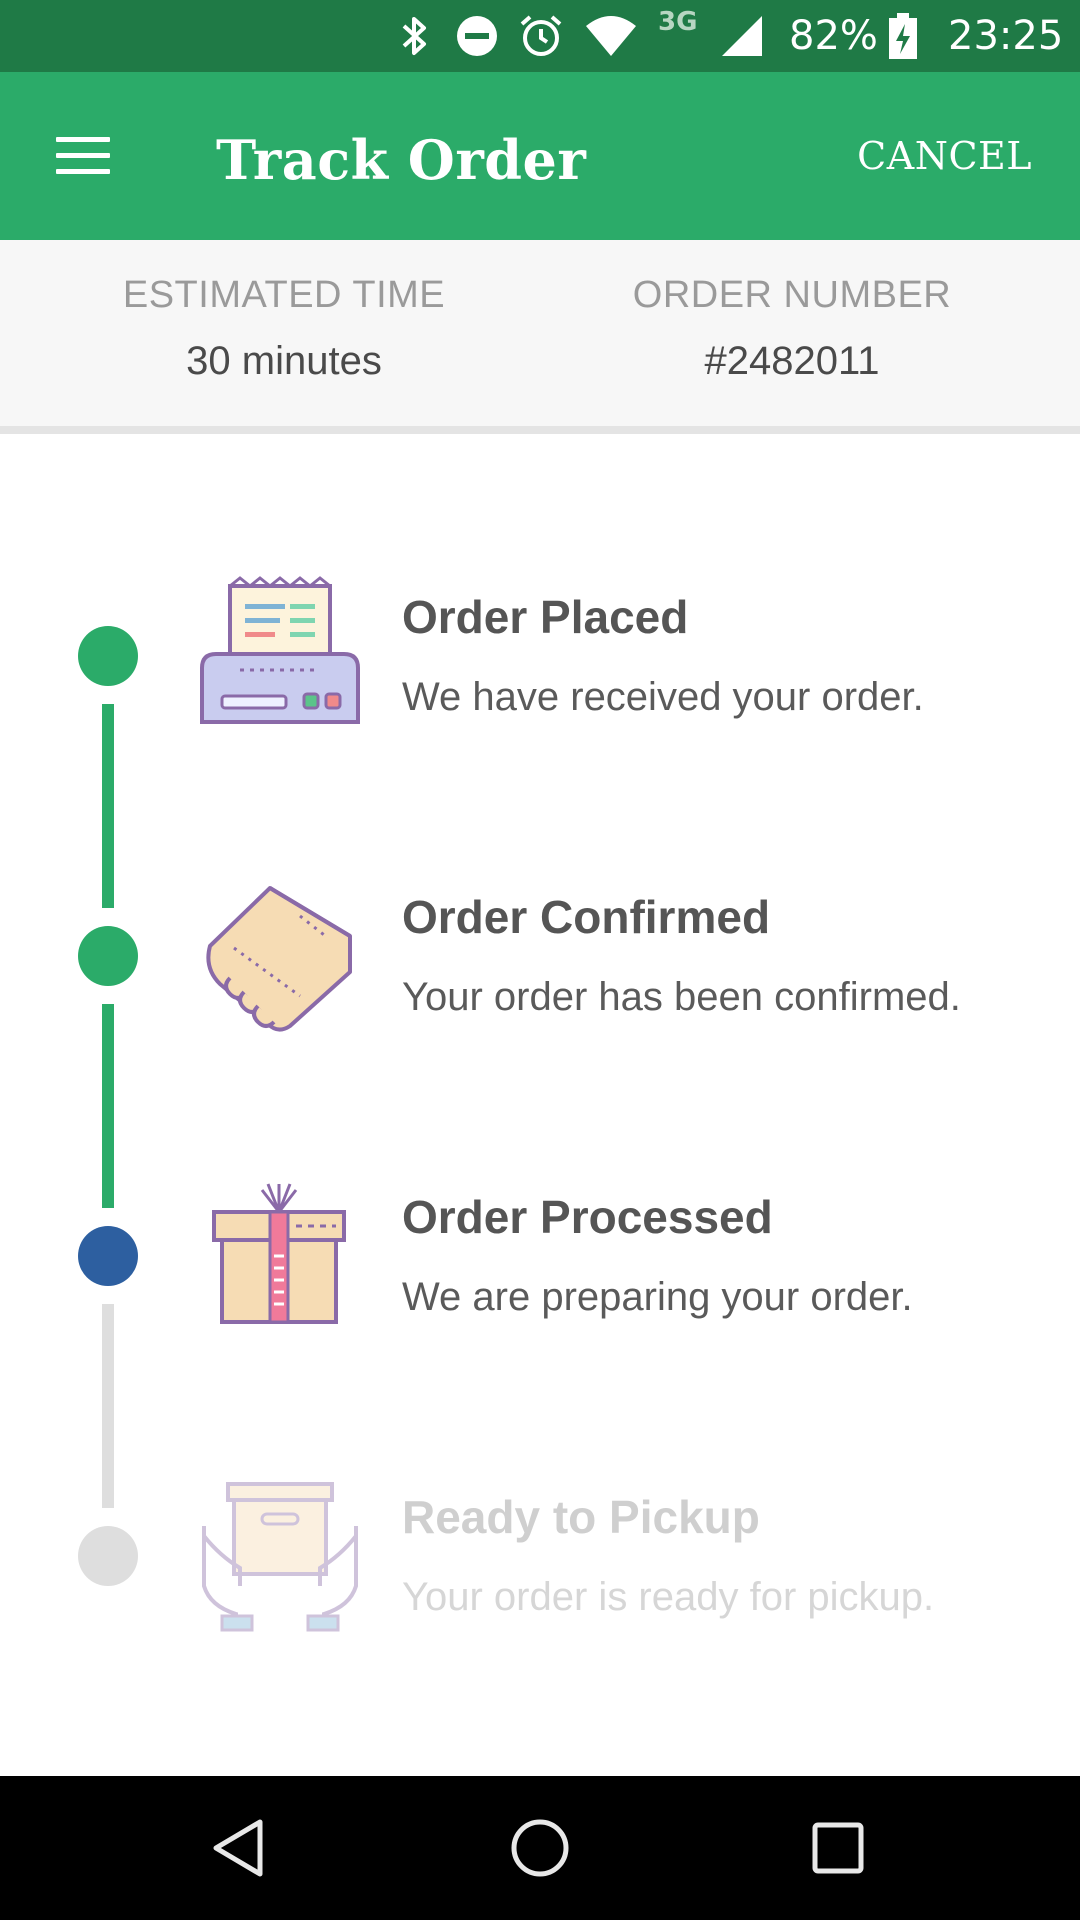  What do you see at coordinates (668, 1597) in the screenshot?
I see `step-description: Your order is ready for pickup.` at bounding box center [668, 1597].